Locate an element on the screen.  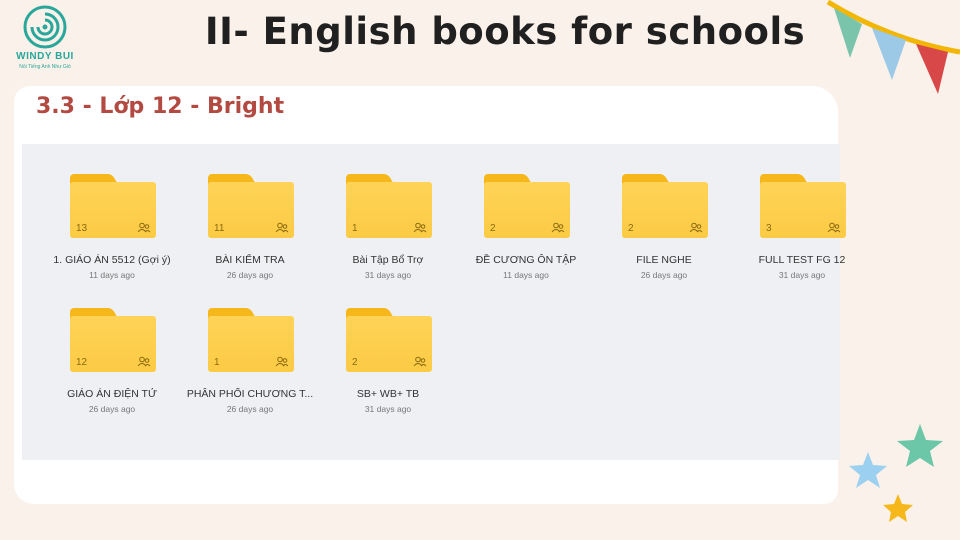
folder-item-name: SB+ WB+ TB is located at coordinates (388, 394).